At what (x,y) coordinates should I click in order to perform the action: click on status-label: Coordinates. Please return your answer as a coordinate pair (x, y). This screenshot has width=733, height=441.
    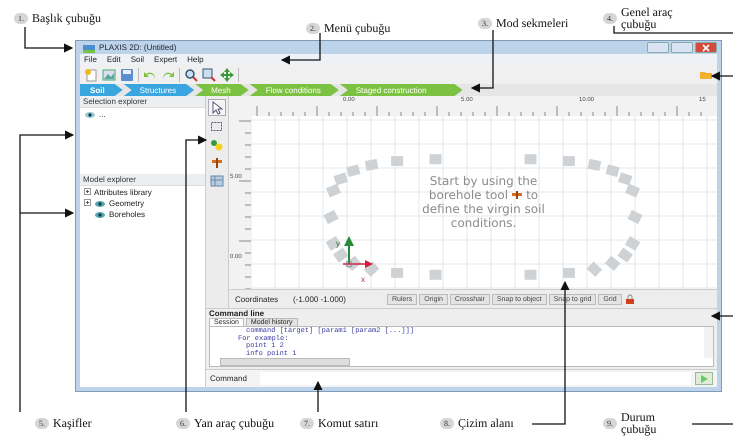
    Looking at the image, I should click on (257, 299).